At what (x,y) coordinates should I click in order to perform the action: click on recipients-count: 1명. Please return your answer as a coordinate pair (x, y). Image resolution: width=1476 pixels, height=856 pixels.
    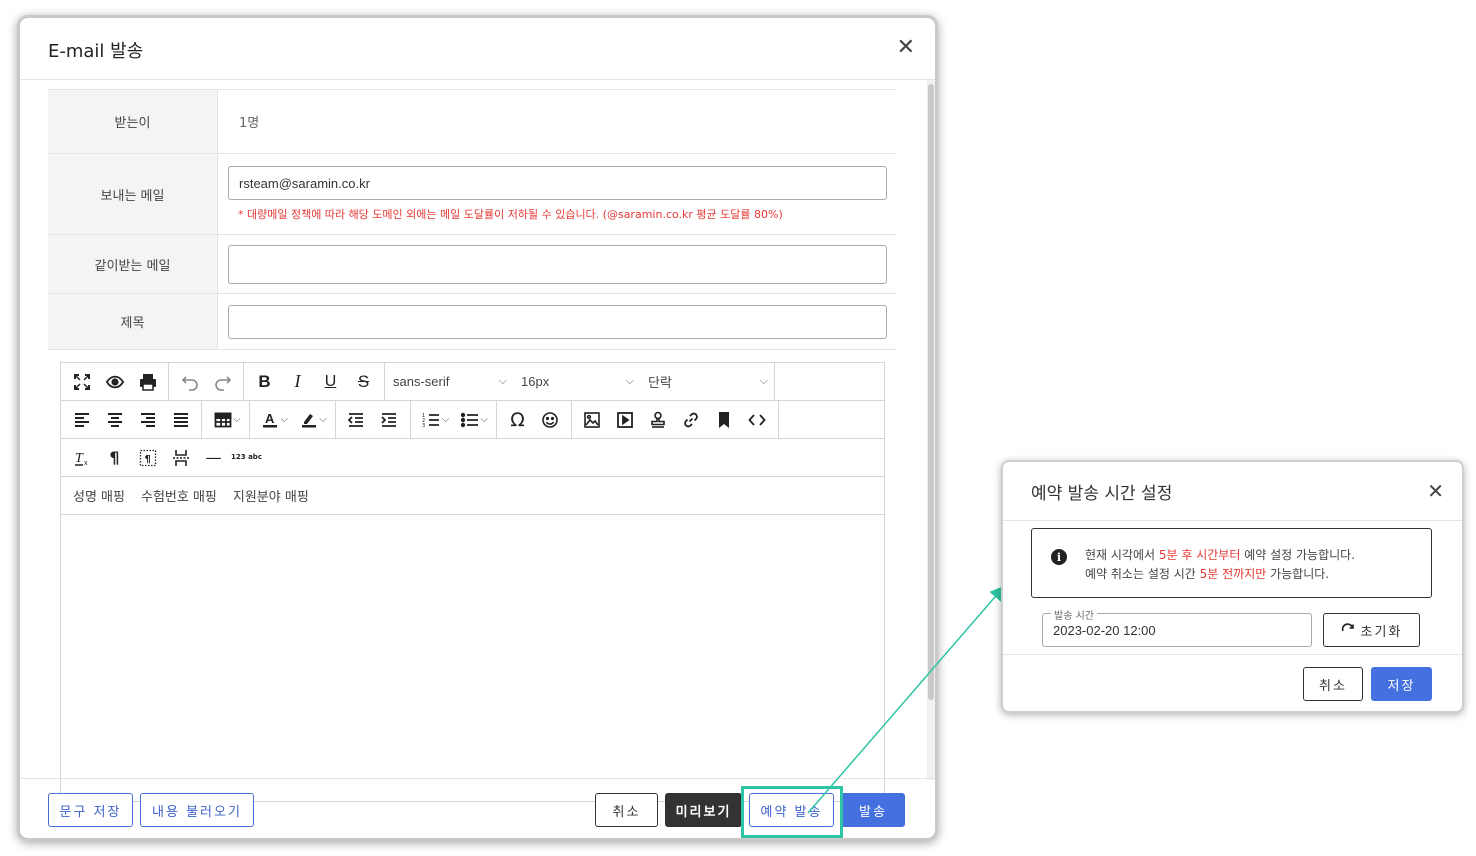
    Looking at the image, I should click on (249, 123).